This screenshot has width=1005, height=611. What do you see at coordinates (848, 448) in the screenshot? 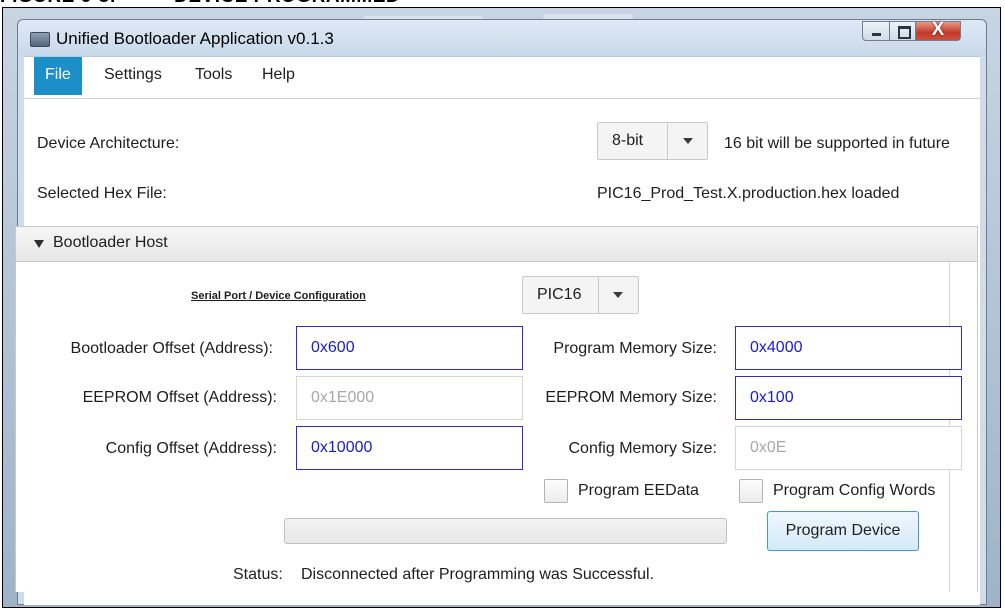
I see `config-memory-size-input` at bounding box center [848, 448].